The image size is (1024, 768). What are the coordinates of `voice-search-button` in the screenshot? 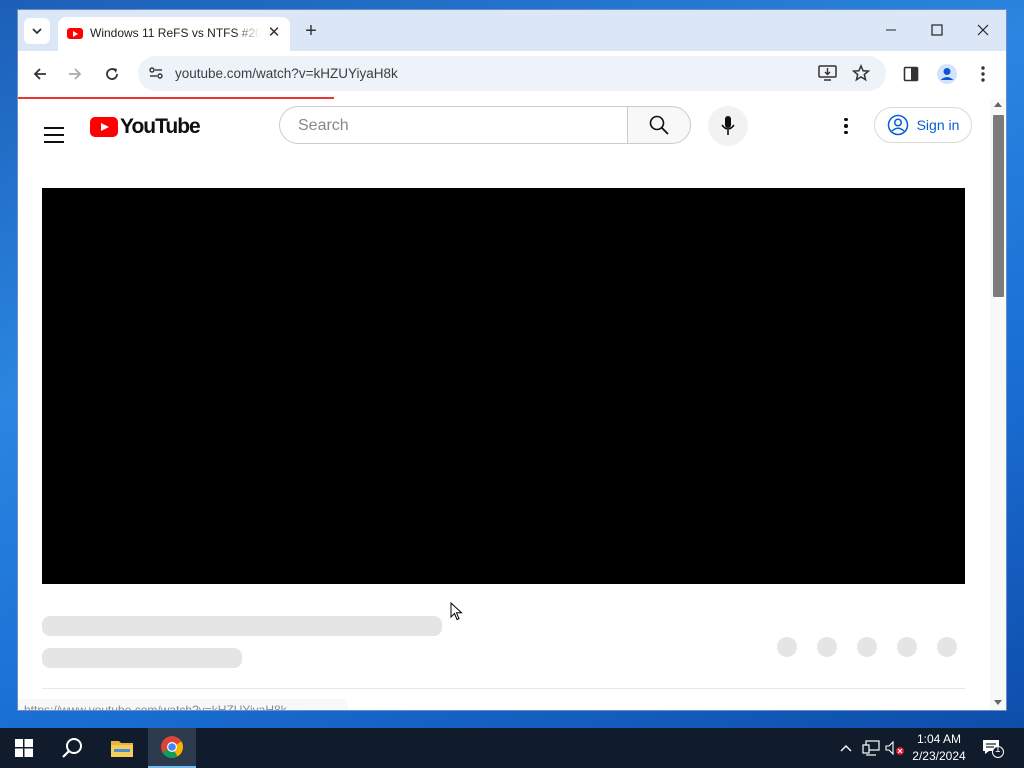 It's located at (728, 126).